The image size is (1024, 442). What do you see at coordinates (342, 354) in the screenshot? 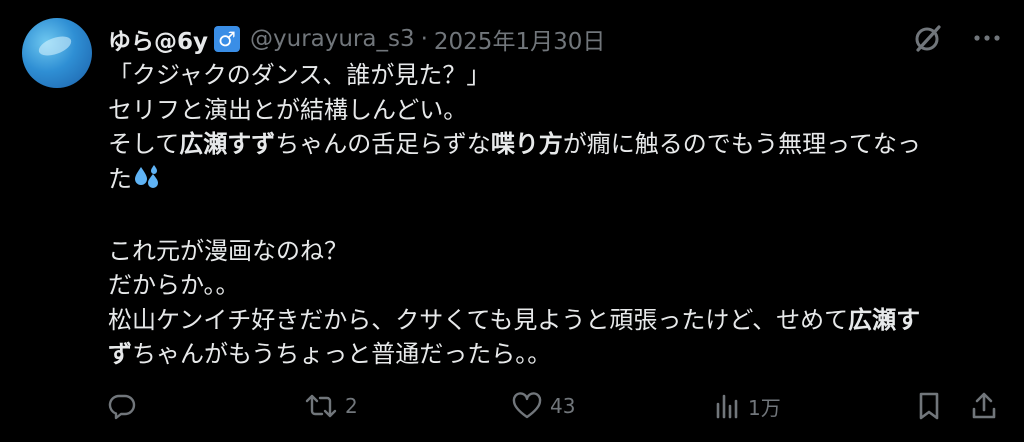
I see `tweet-text-segment: ちゃんがもうちょっと普通だったら。。` at bounding box center [342, 354].